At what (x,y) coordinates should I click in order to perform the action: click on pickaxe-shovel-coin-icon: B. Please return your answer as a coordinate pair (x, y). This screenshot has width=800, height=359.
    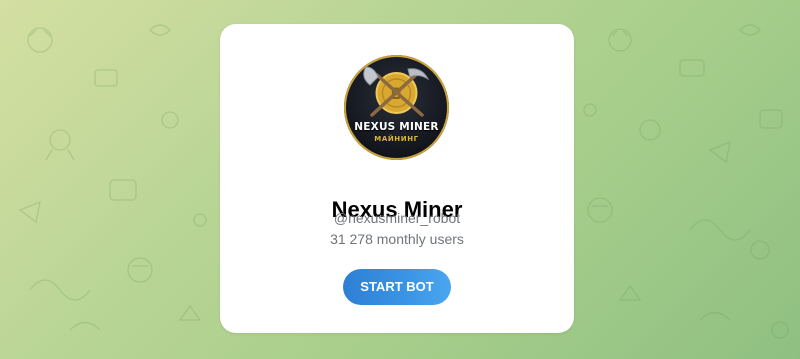
    Looking at the image, I should click on (396, 91).